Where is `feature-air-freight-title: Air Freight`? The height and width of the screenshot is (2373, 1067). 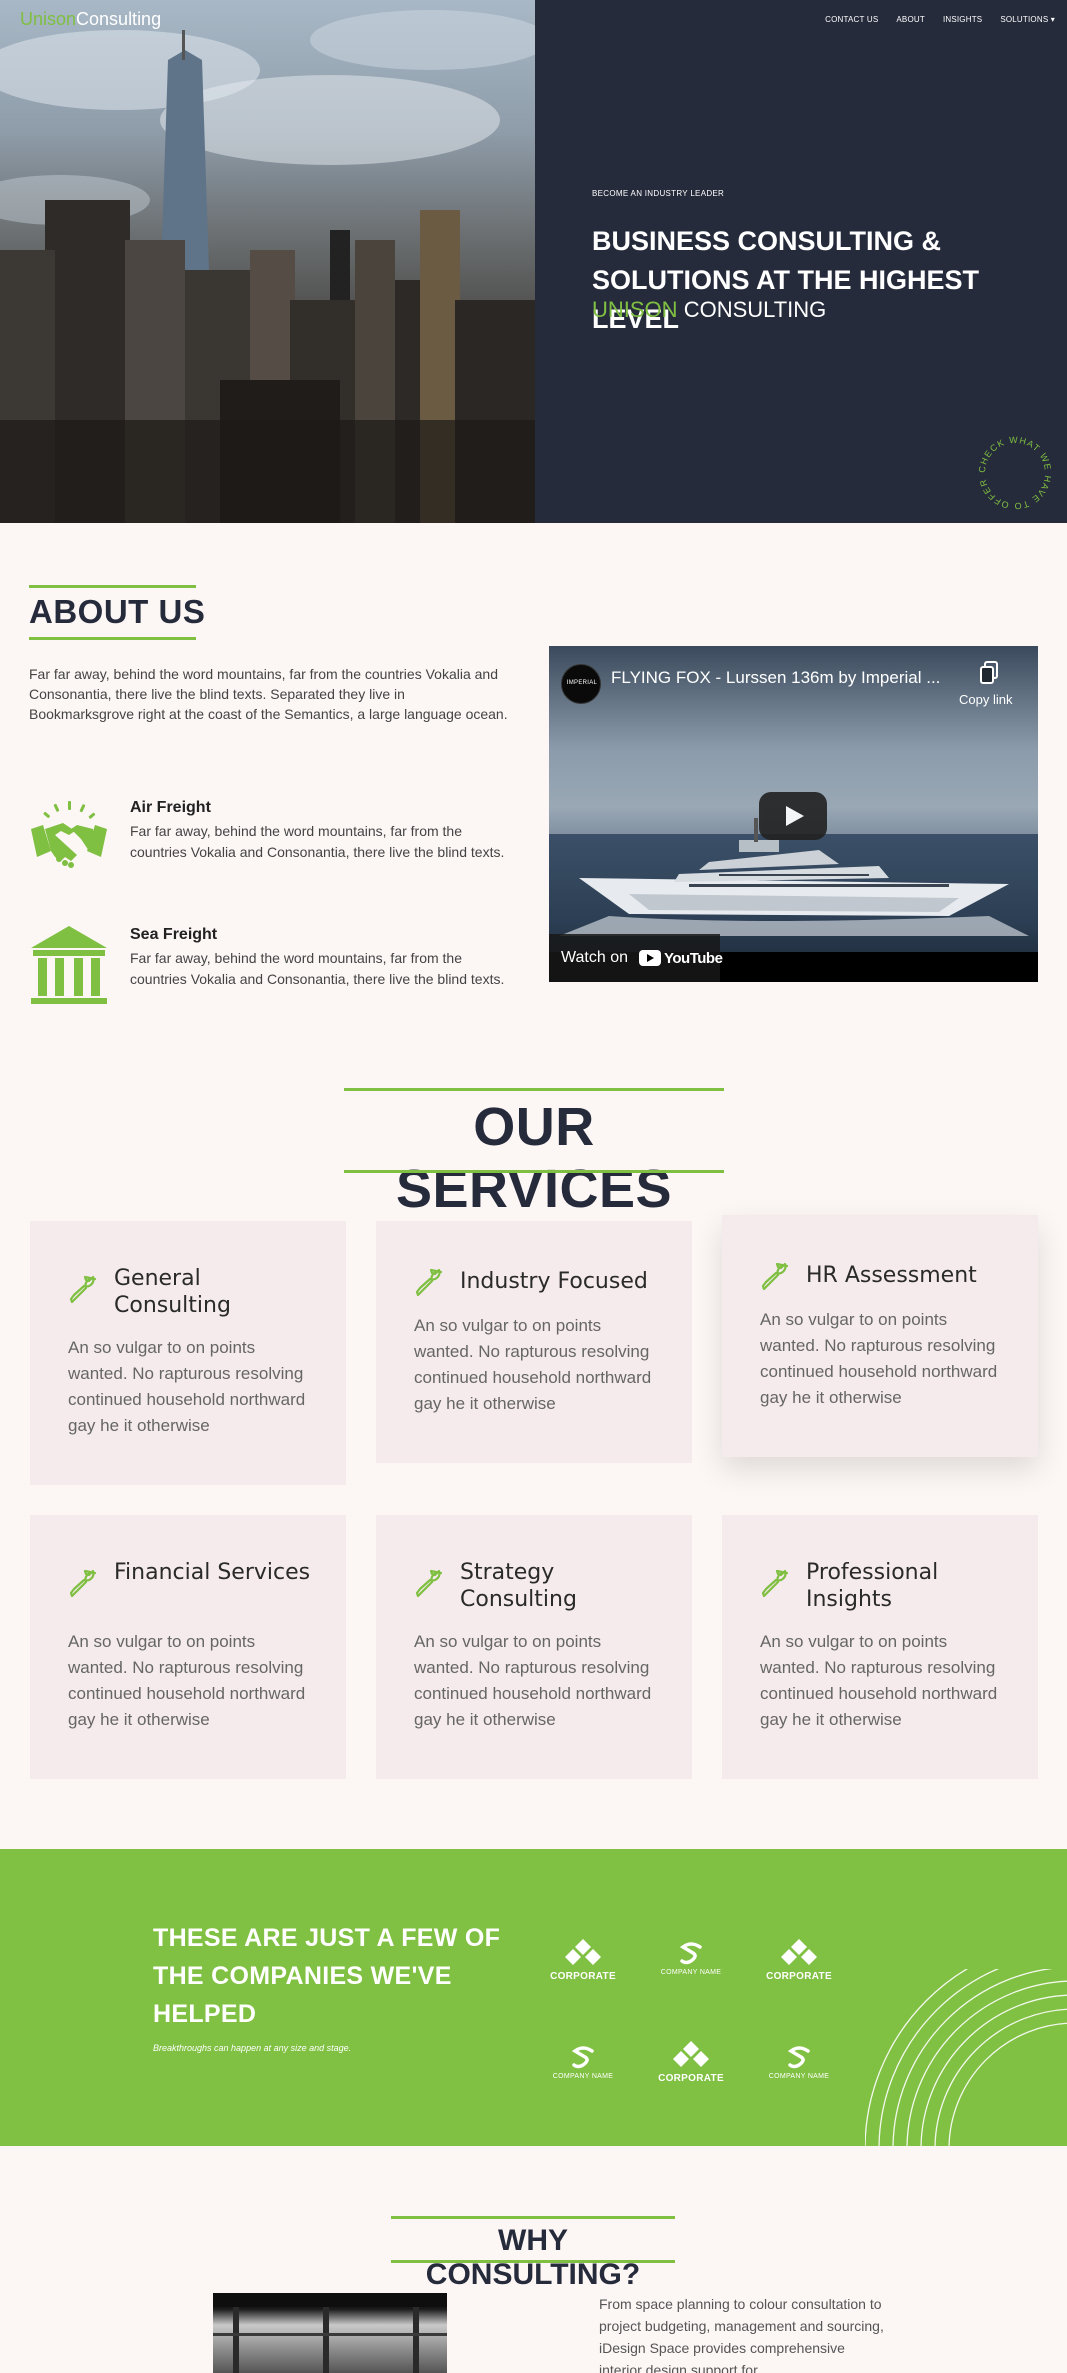
feature-air-freight-title: Air Freight is located at coordinates (170, 807).